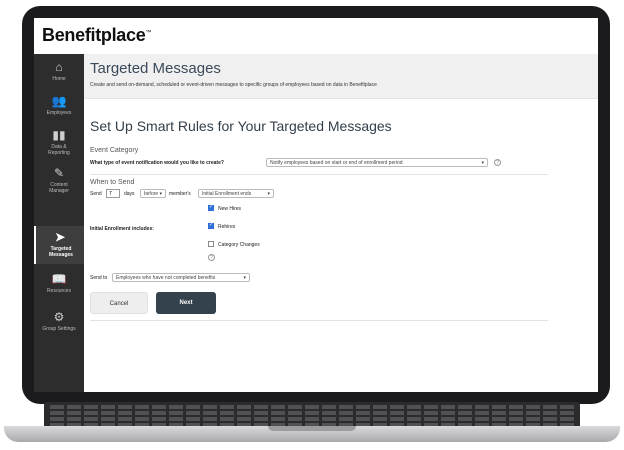  I want to click on rehires-checkbox, so click(211, 225).